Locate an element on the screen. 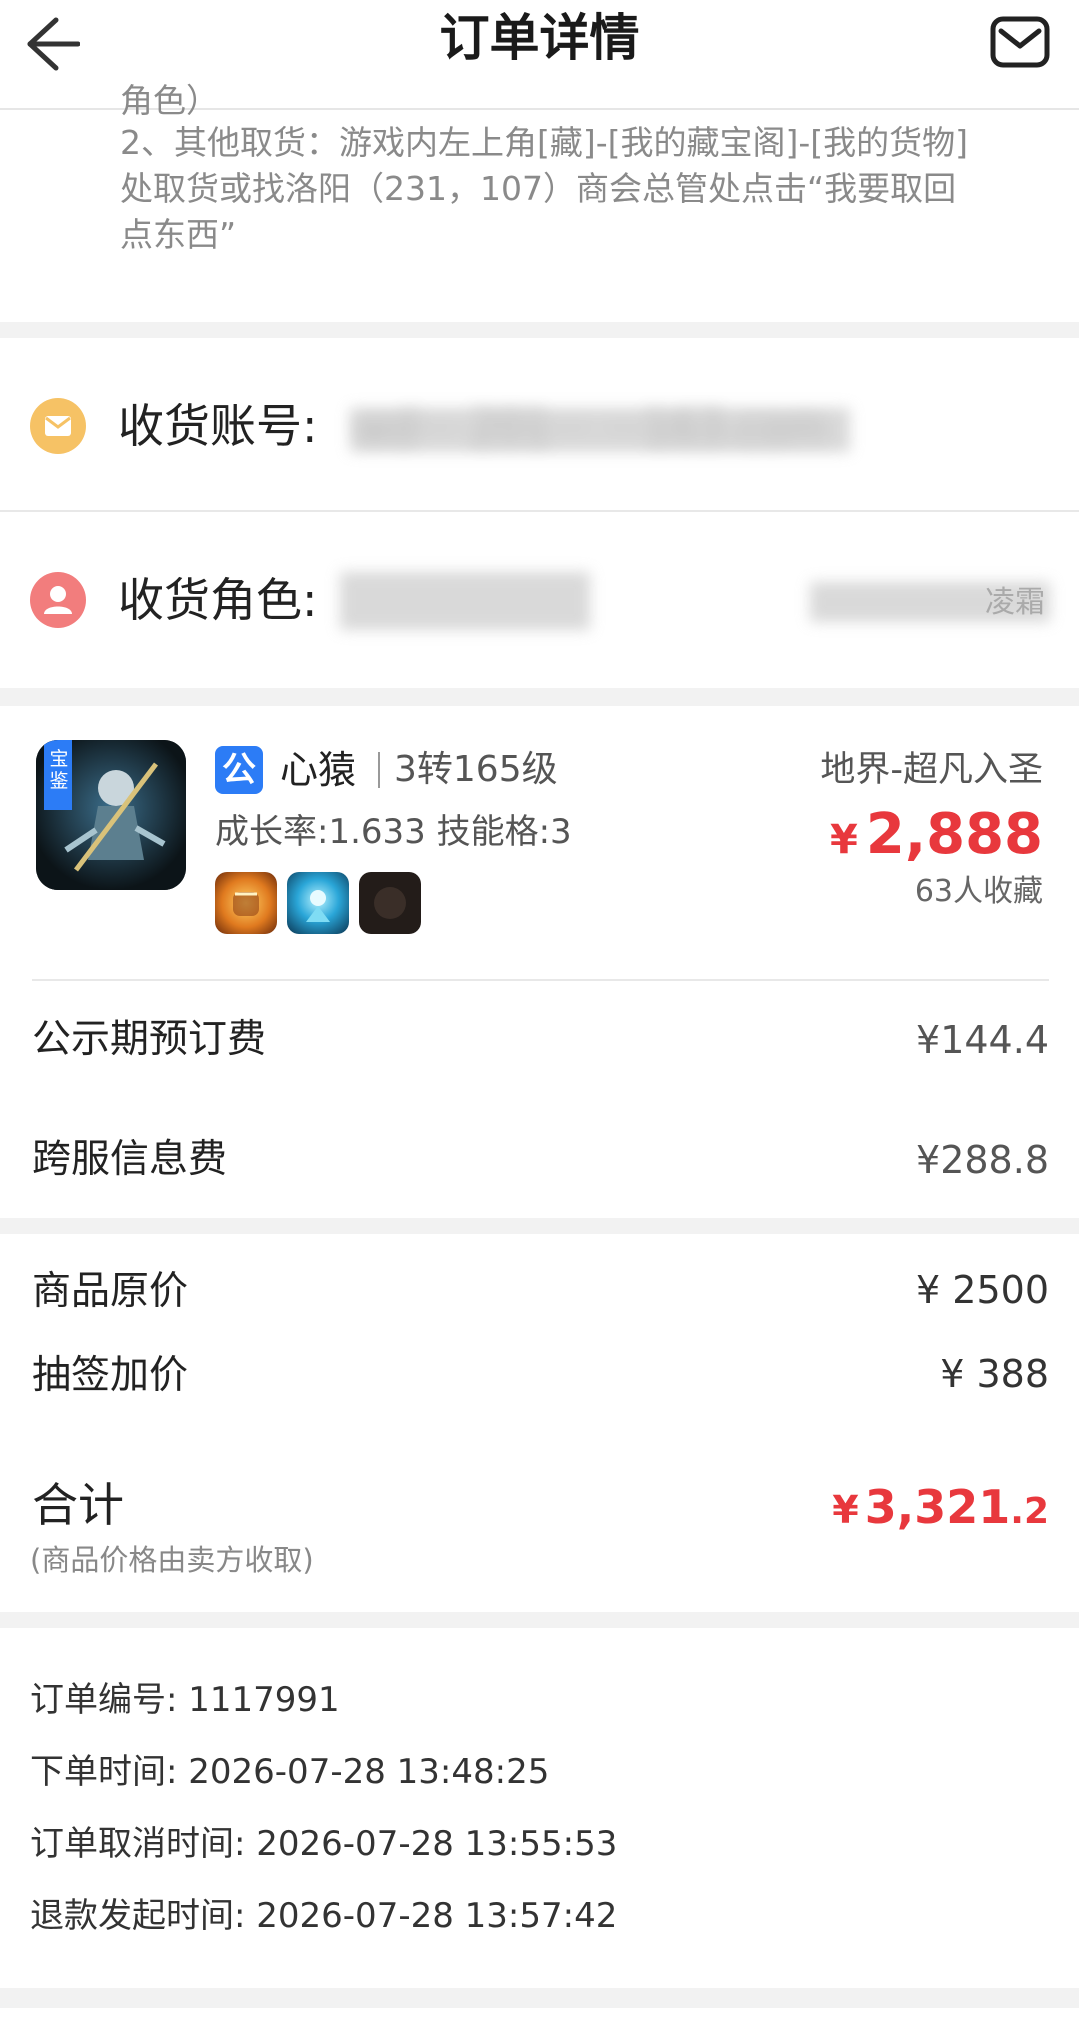 The width and height of the screenshot is (1079, 2030). total-int: 3,321 is located at coordinates (937, 1507).